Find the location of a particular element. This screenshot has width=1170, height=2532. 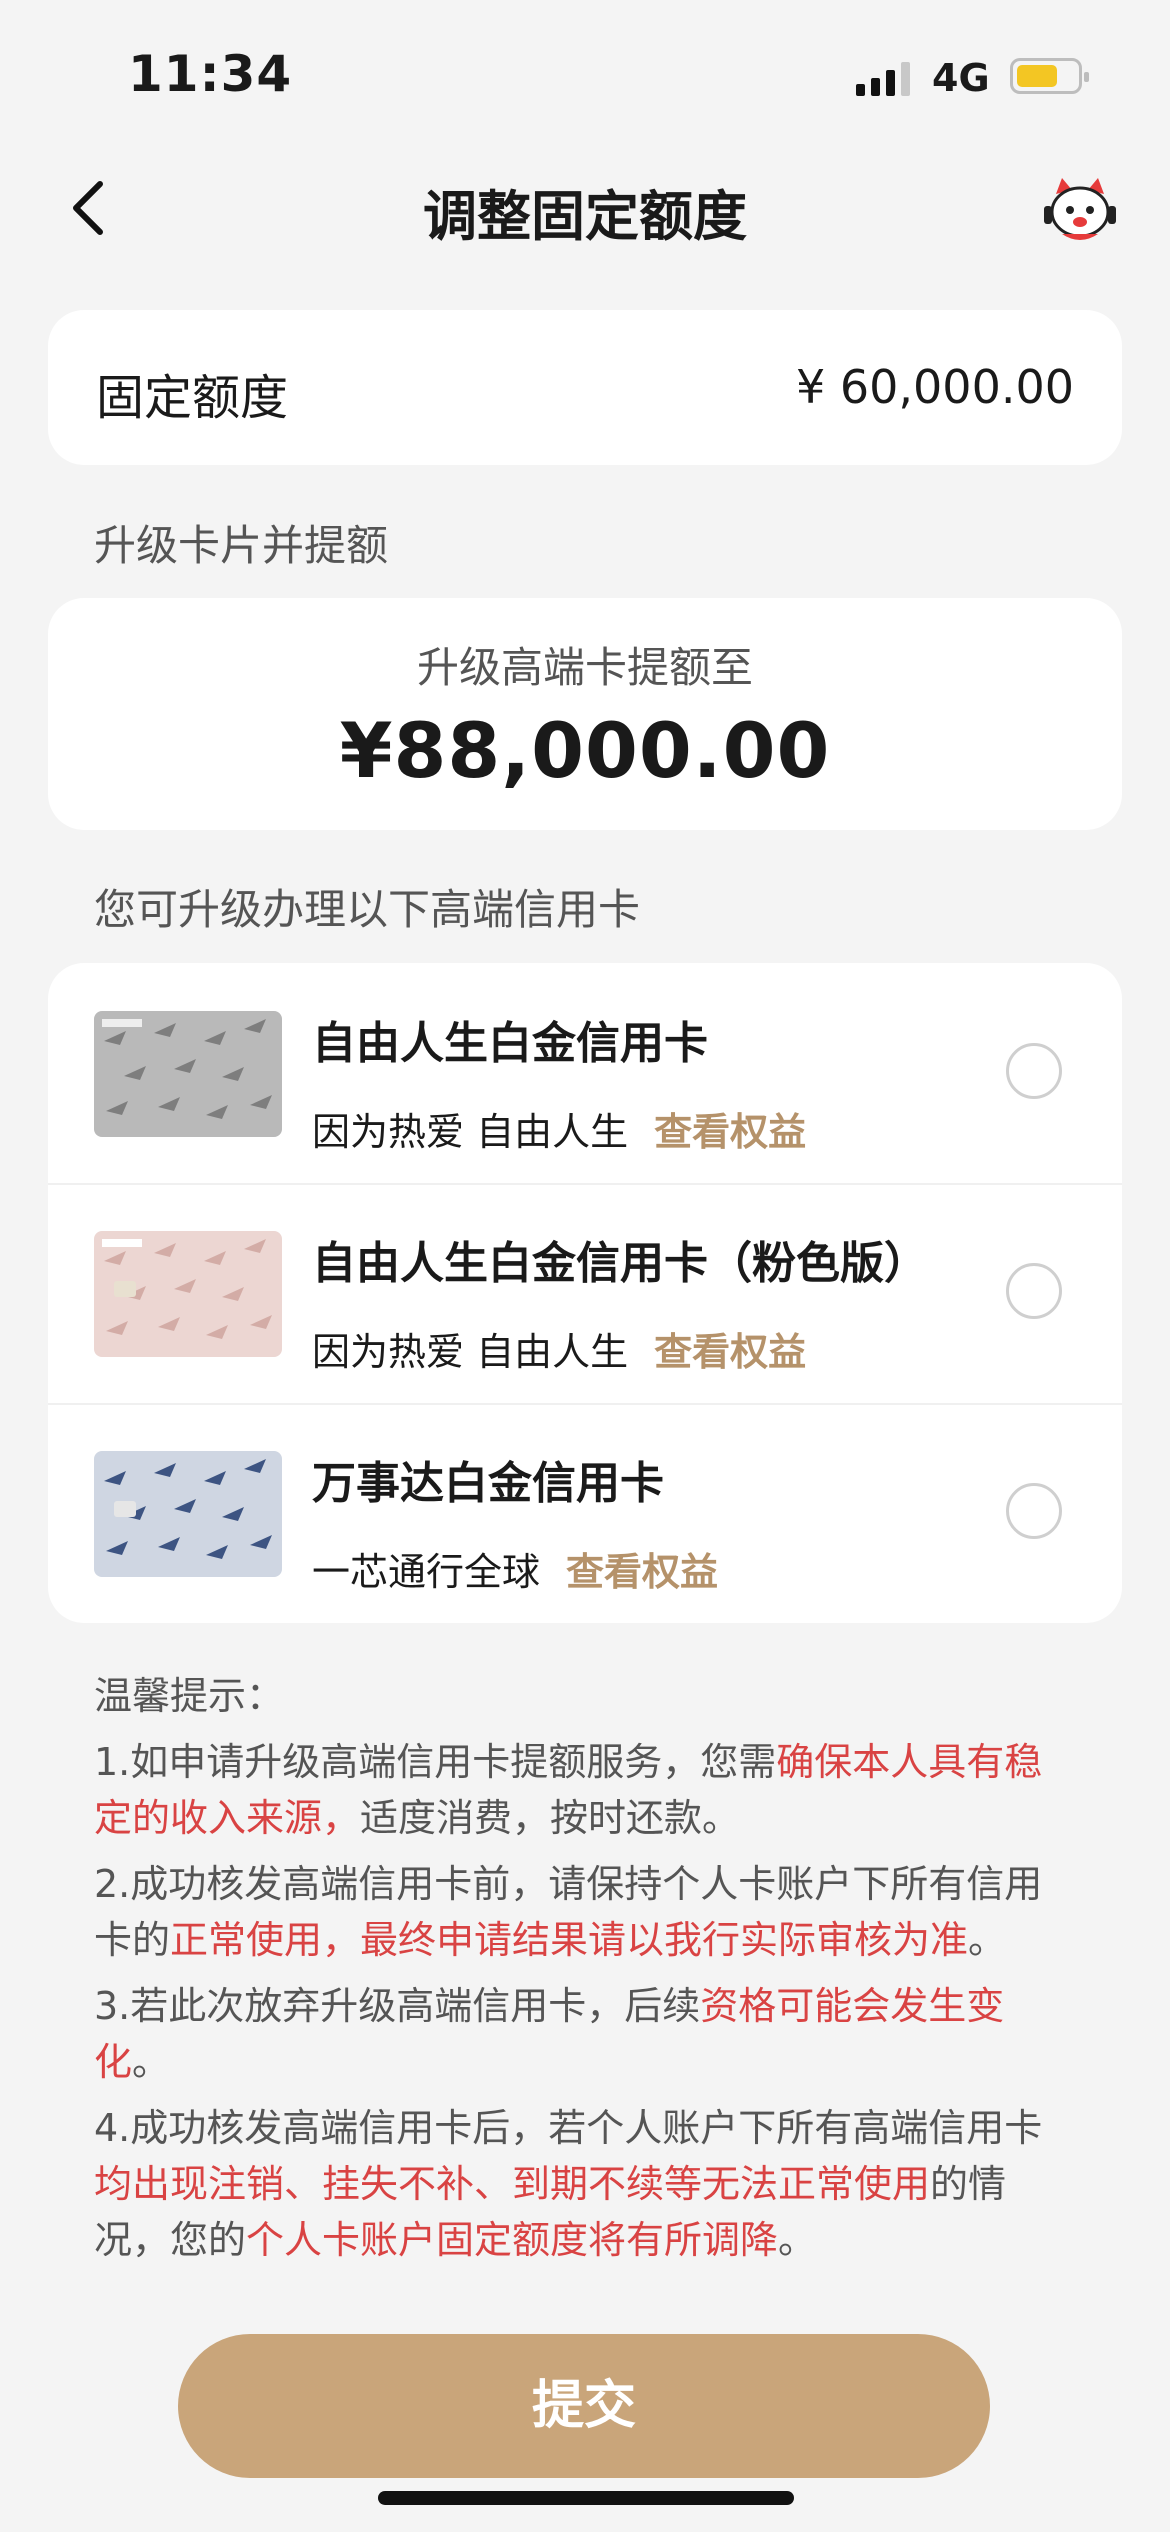

battery-icon is located at coordinates (1049, 76).